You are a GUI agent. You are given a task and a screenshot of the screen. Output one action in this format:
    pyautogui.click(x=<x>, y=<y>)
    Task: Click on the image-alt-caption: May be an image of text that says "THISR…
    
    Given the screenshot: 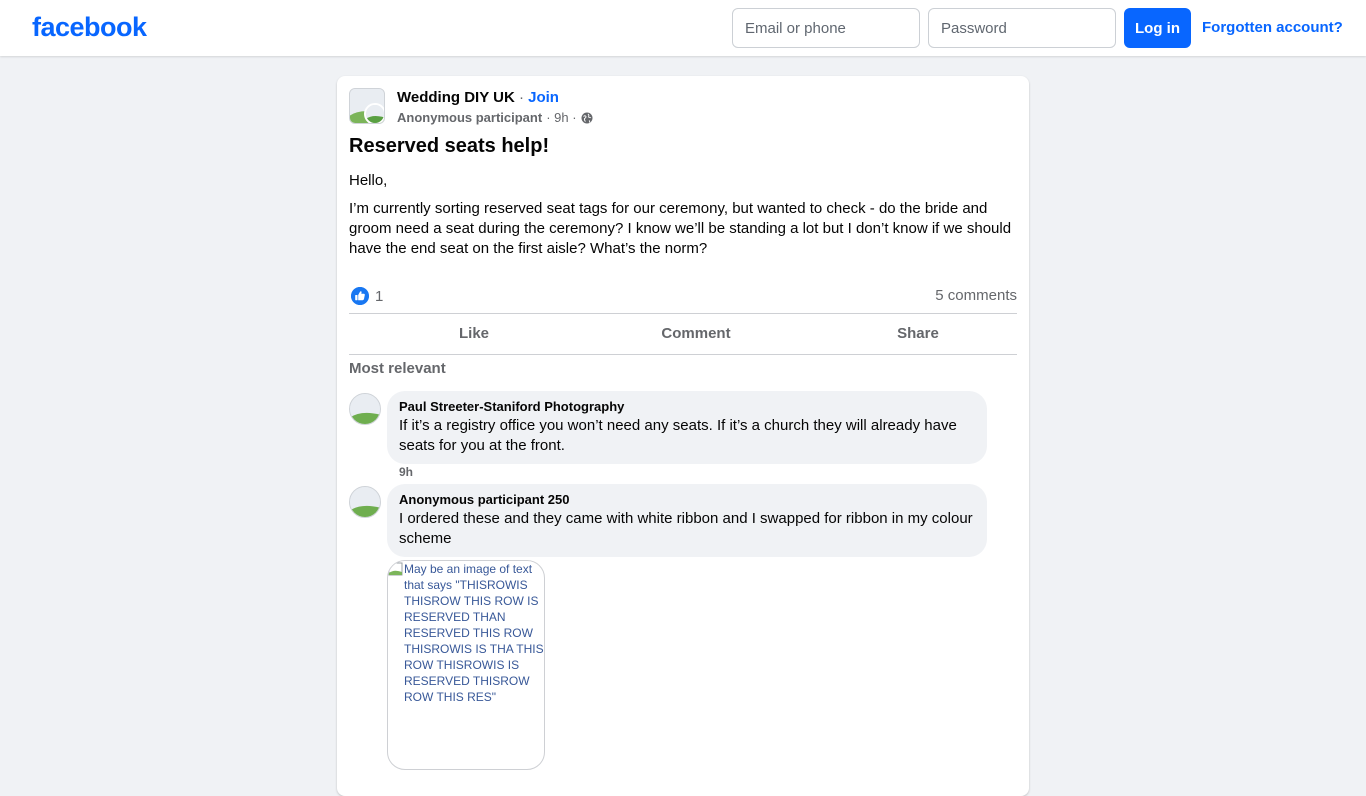 What is the action you would take?
    pyautogui.click(x=474, y=633)
    